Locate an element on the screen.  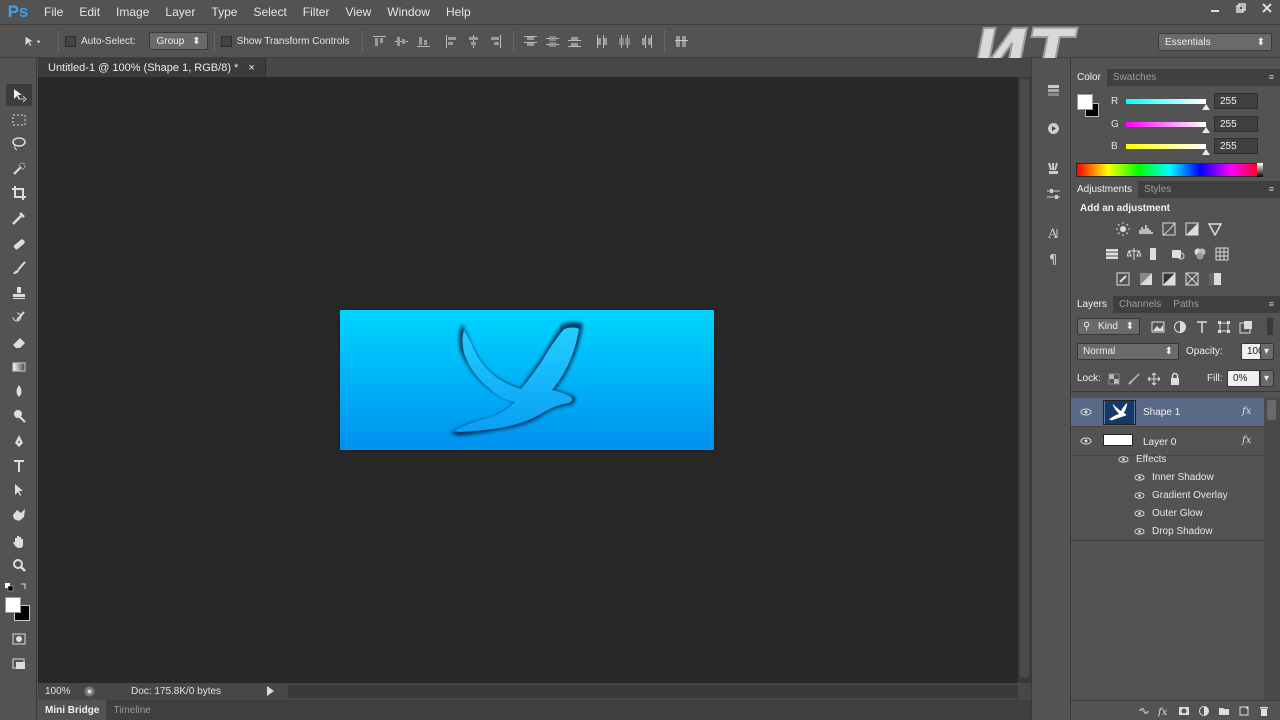
history-panel-button is located at coordinates (1053, 90).